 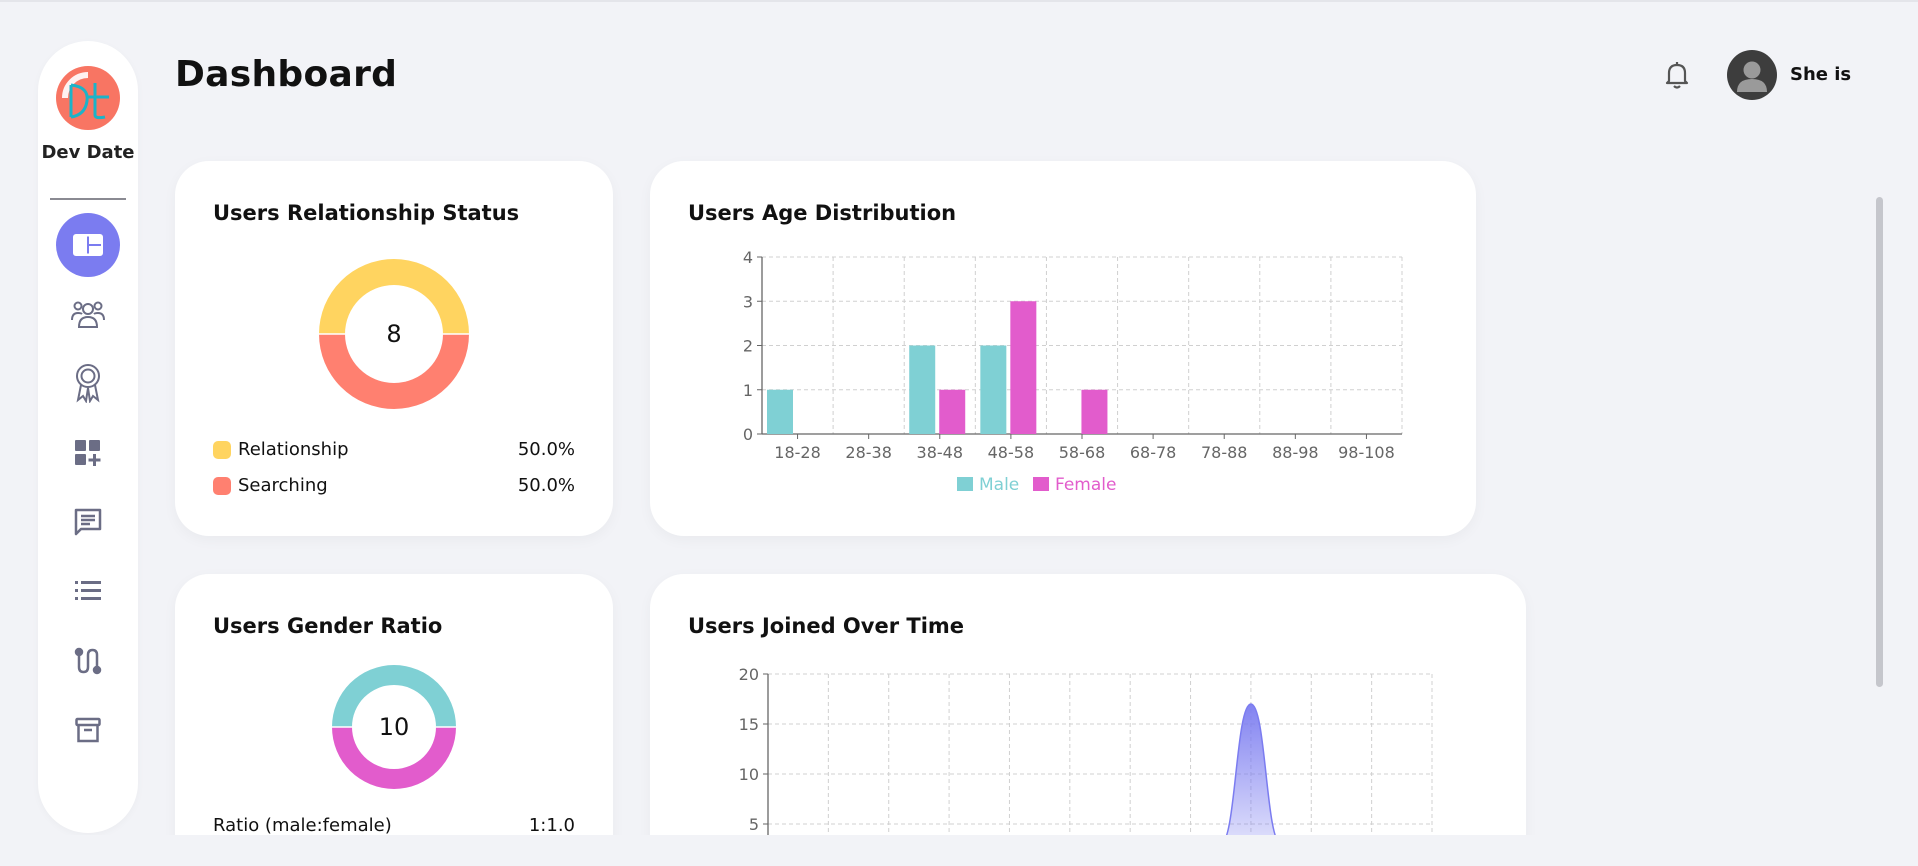 What do you see at coordinates (1082, 452) in the screenshot?
I see `x-tick-label: 58-68` at bounding box center [1082, 452].